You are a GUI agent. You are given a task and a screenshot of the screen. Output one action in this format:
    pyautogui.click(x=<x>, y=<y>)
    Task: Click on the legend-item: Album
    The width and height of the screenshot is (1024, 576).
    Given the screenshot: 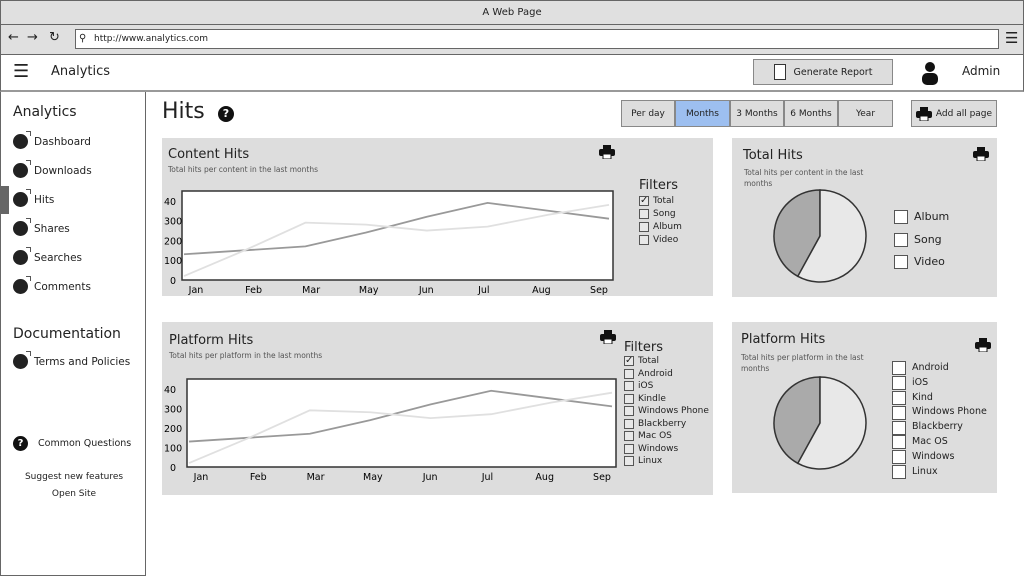 What is the action you would take?
    pyautogui.click(x=921, y=217)
    